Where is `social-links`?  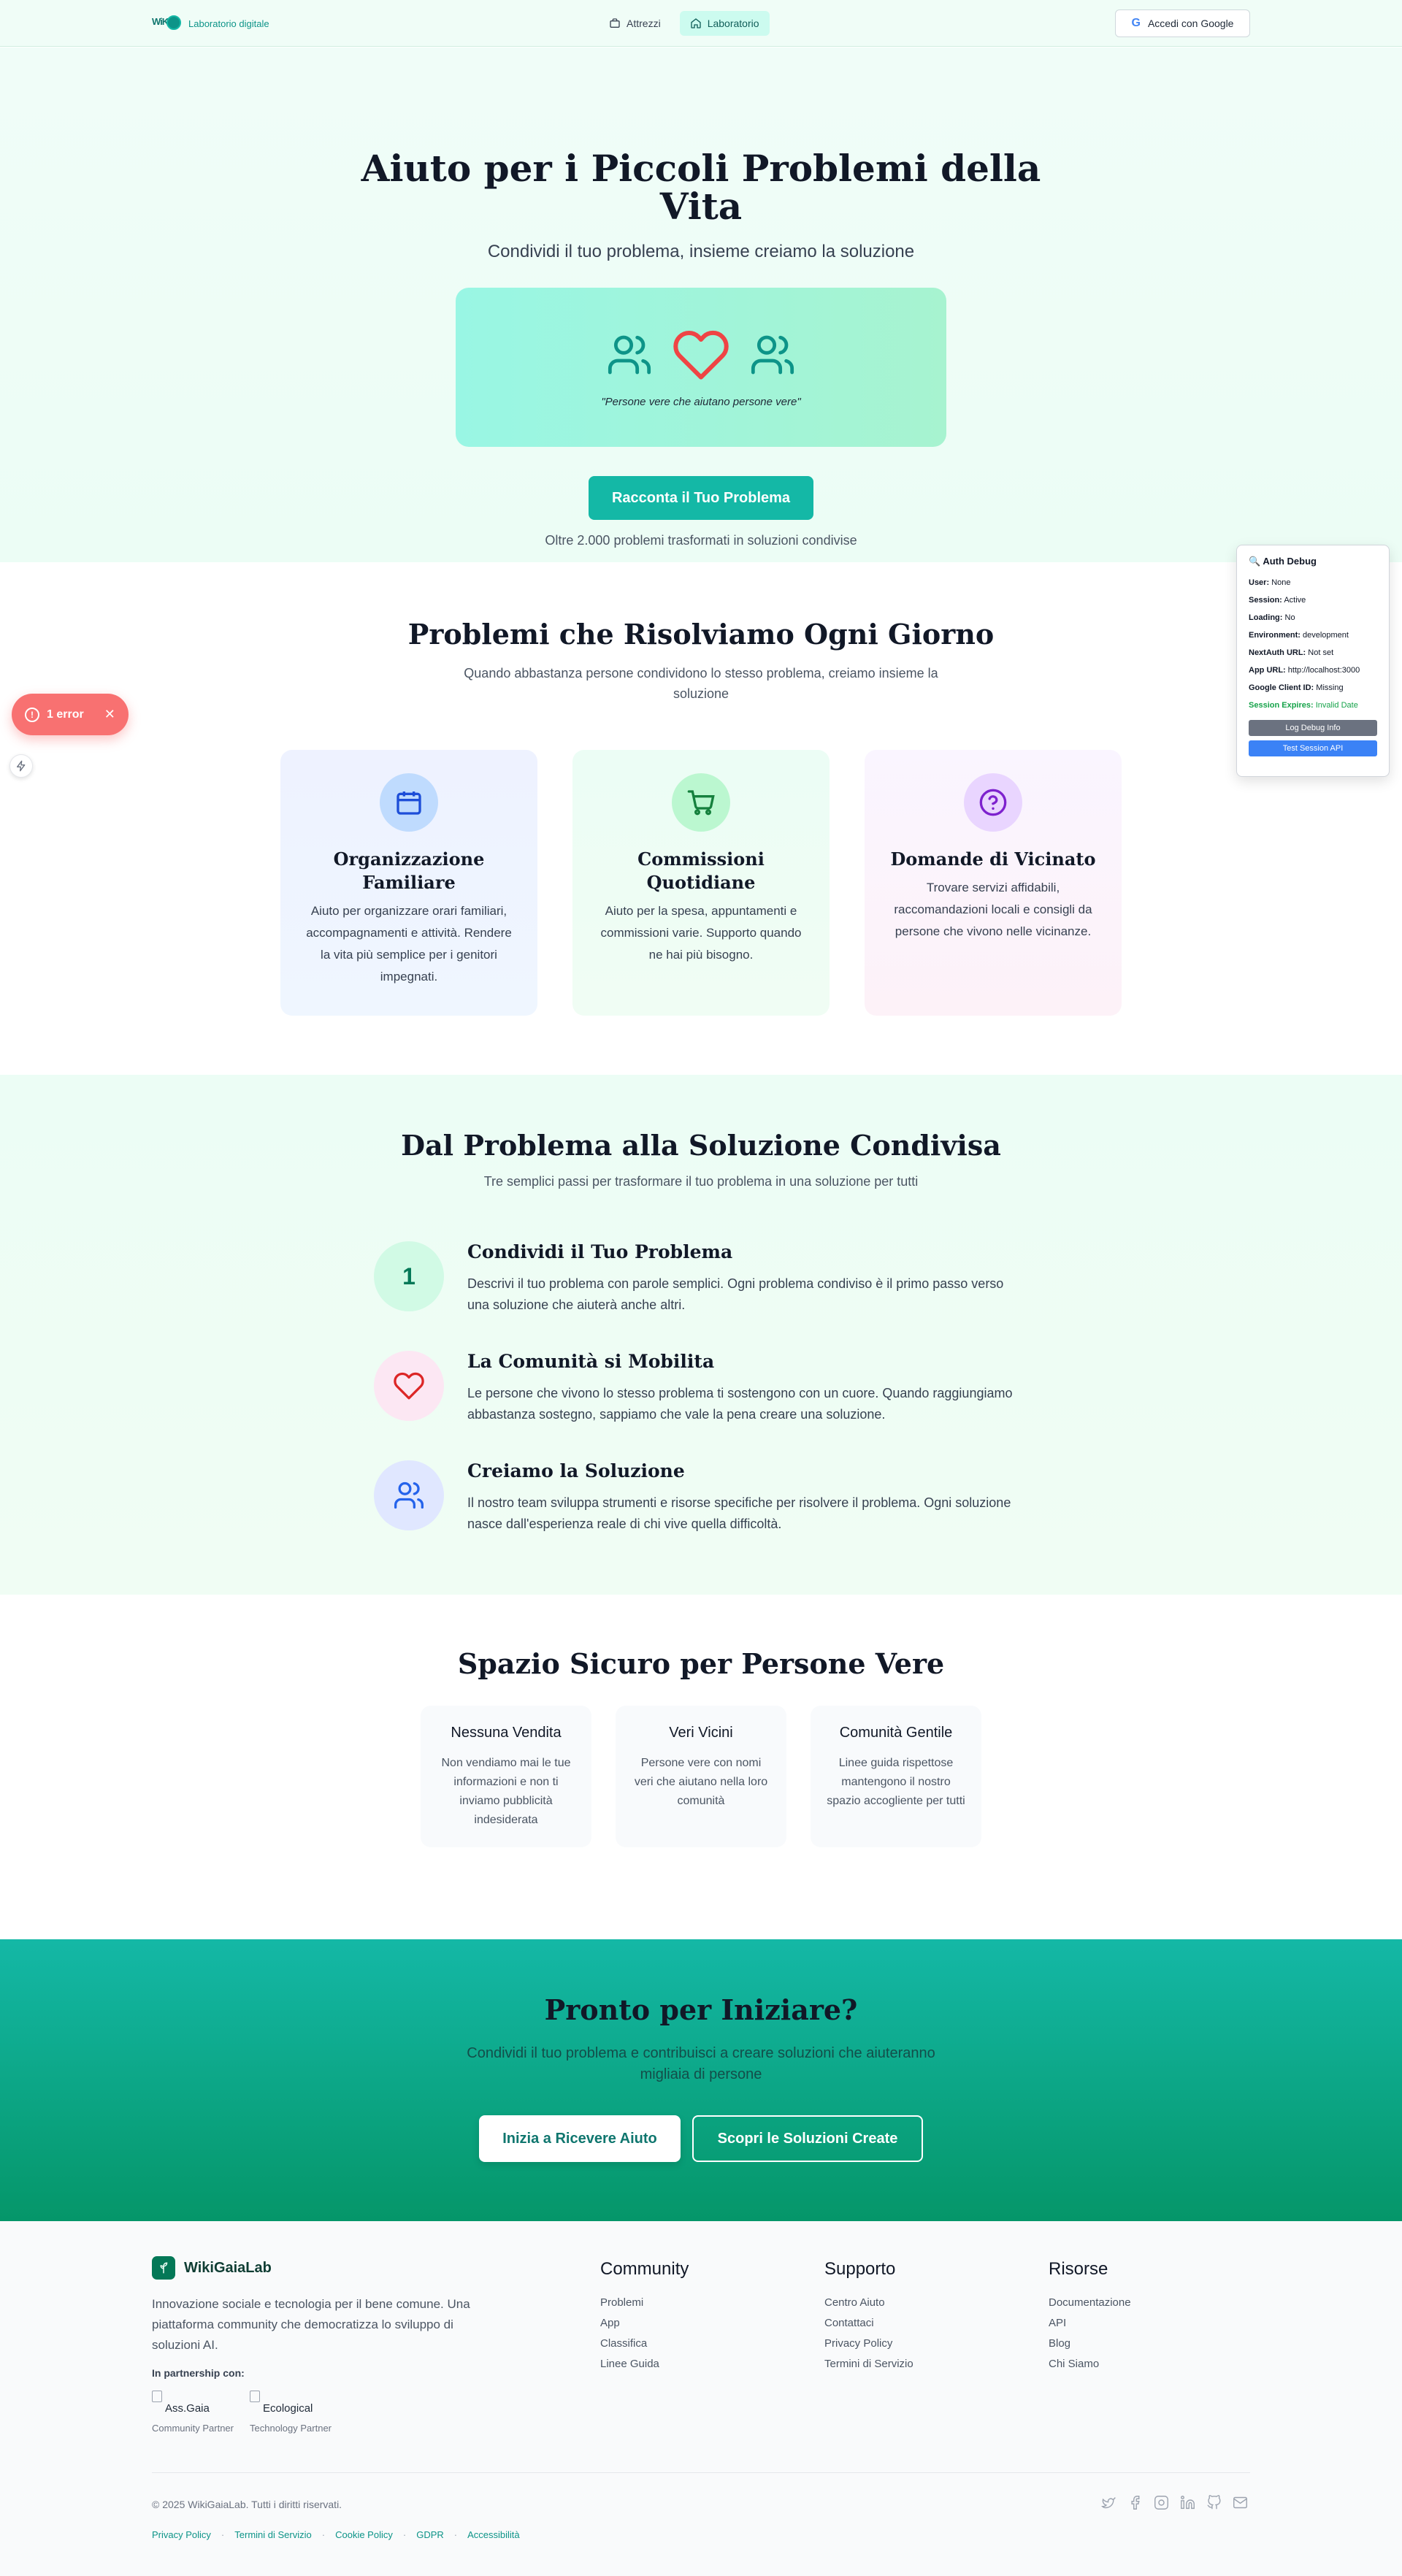
social-links is located at coordinates (1174, 2502).